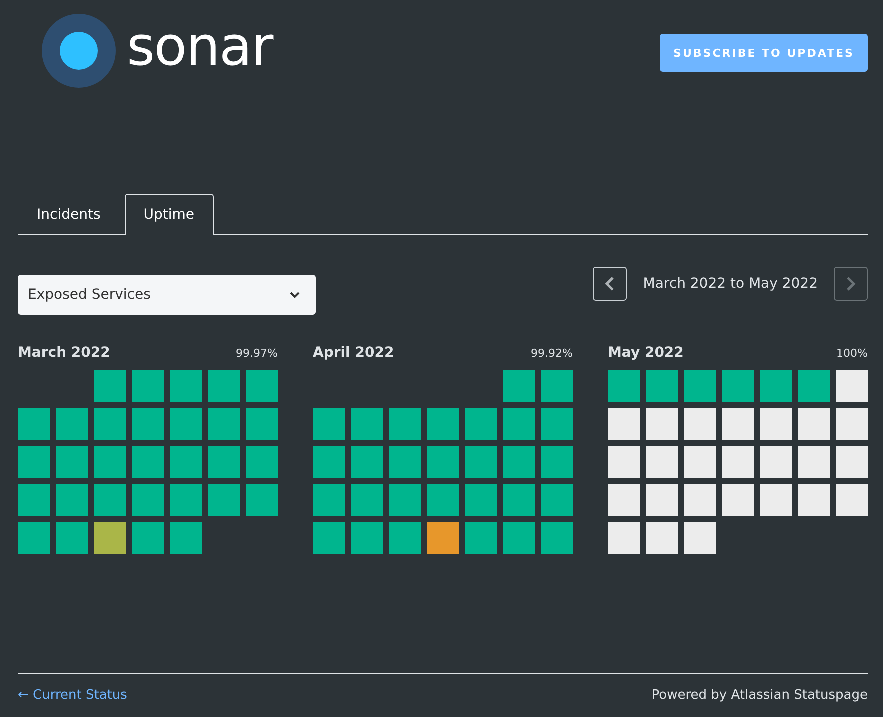 The height and width of the screenshot is (717, 883). I want to click on component-select: Exposed Services, so click(167, 295).